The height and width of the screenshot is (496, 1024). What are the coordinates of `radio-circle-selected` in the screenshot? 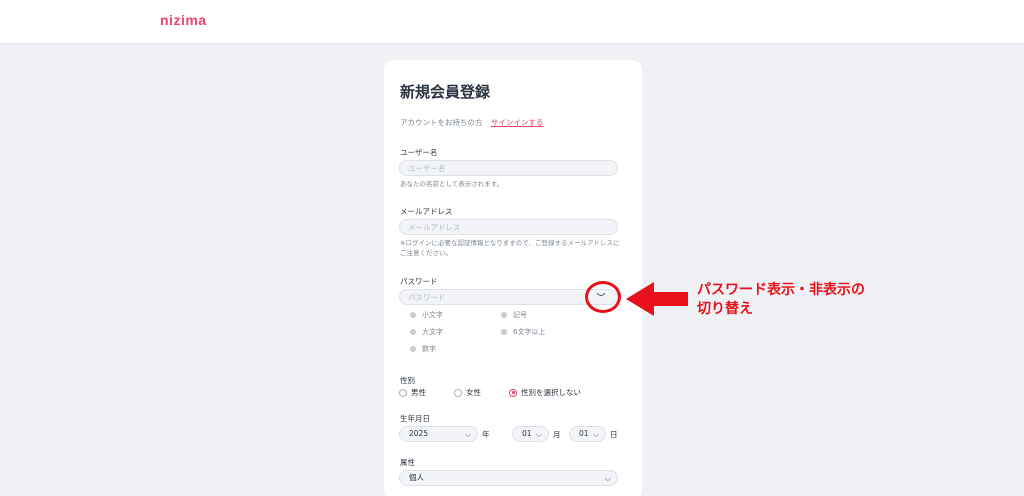 It's located at (513, 392).